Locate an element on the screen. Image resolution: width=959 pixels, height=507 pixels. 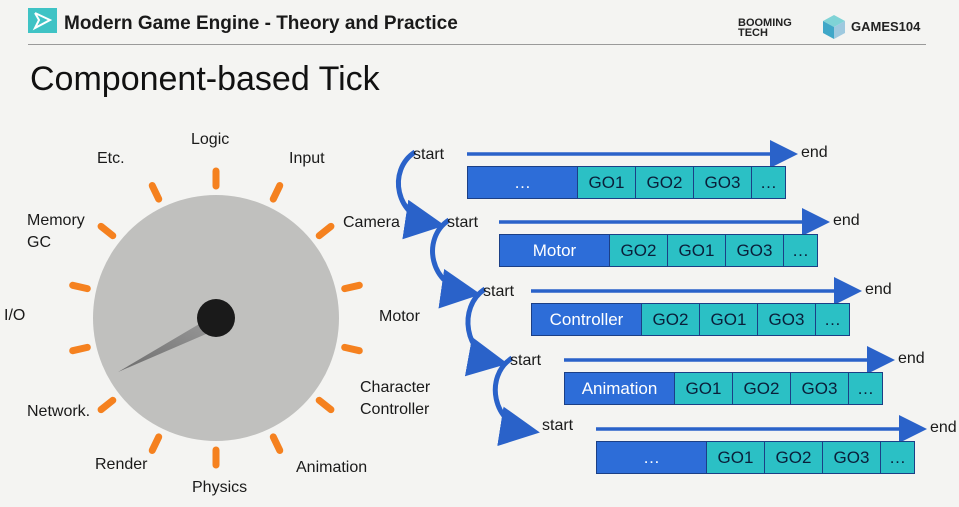
dial-label-input: Input is located at coordinates (307, 158).